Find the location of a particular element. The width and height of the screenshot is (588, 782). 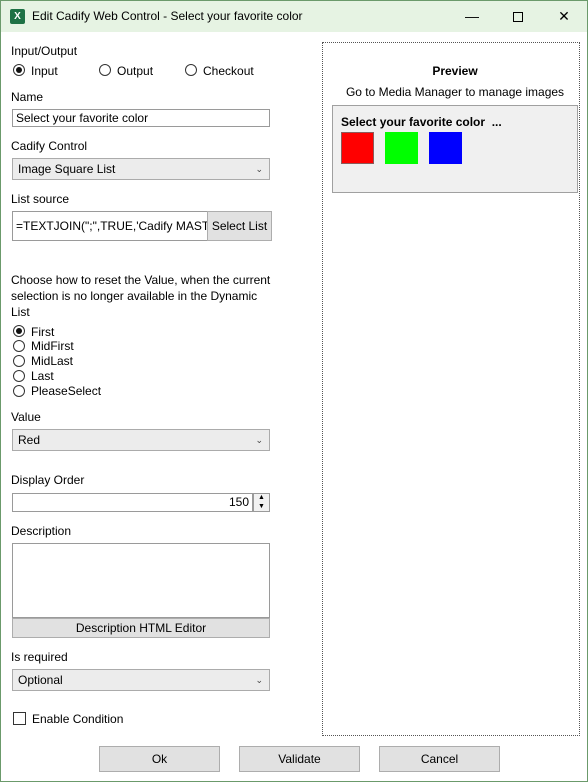

required-label: Is required is located at coordinates (39, 657).